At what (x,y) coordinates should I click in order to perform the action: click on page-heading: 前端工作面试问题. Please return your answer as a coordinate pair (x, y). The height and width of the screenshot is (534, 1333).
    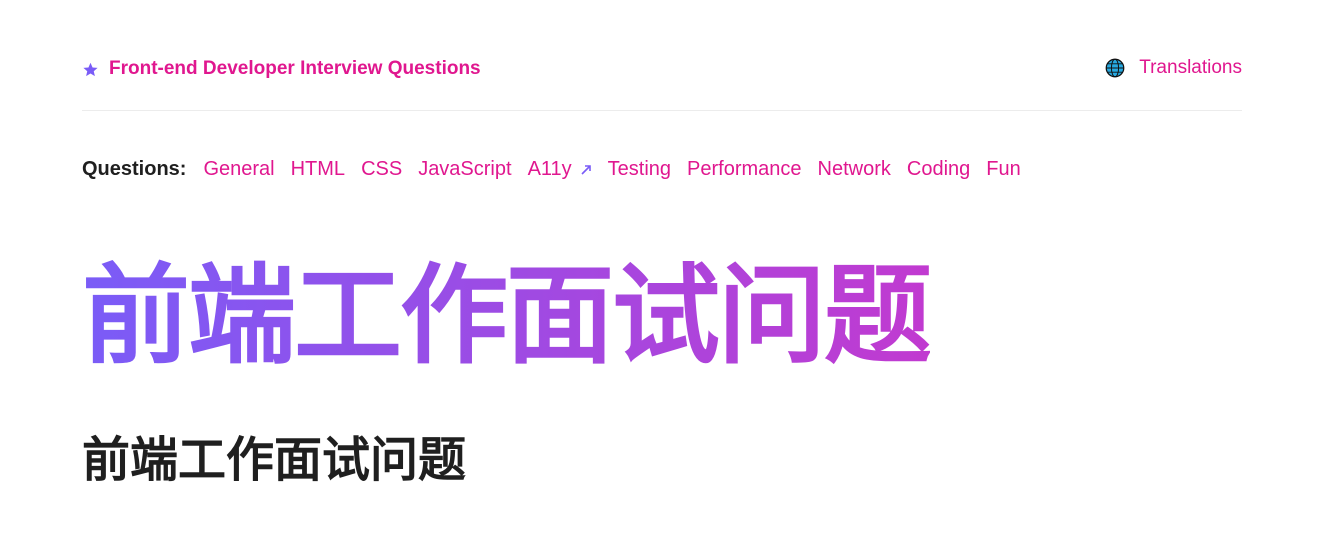
    Looking at the image, I should click on (274, 460).